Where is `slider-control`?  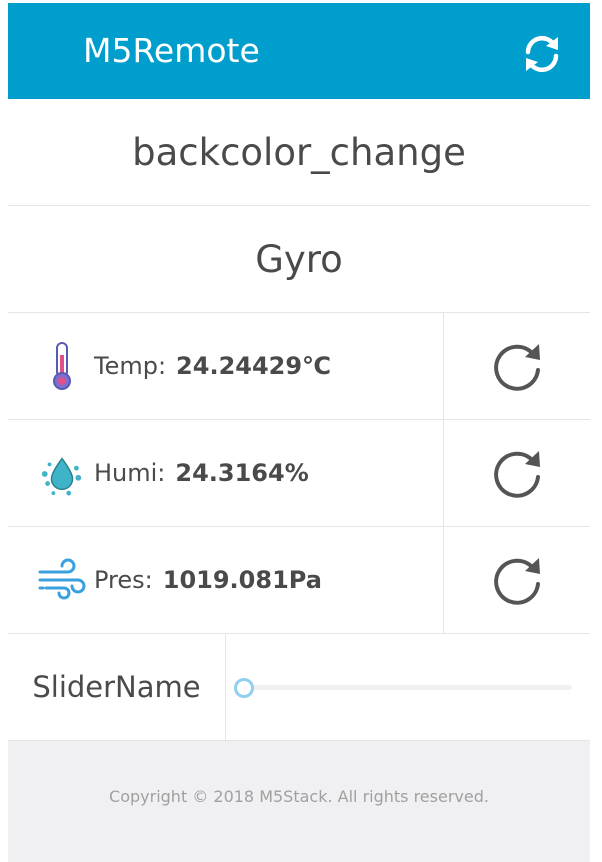
slider-control is located at coordinates (408, 687).